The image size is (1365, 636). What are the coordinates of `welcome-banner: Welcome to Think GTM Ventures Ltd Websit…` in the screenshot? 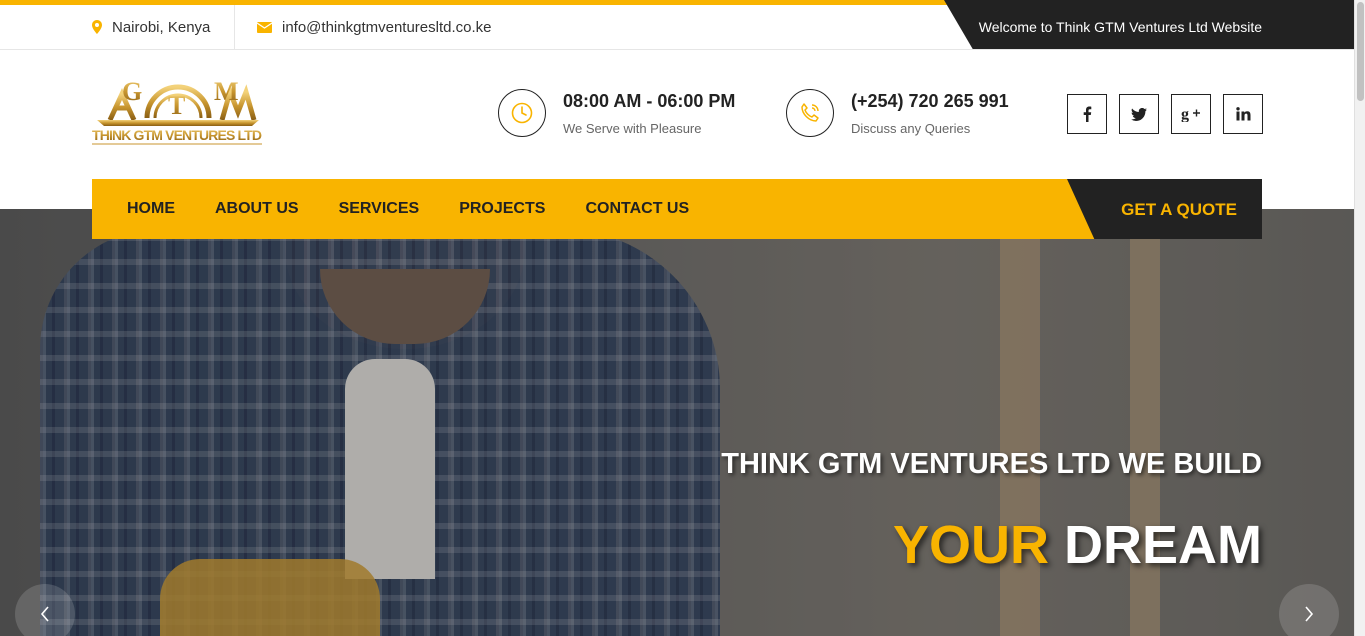 It's located at (1149, 24).